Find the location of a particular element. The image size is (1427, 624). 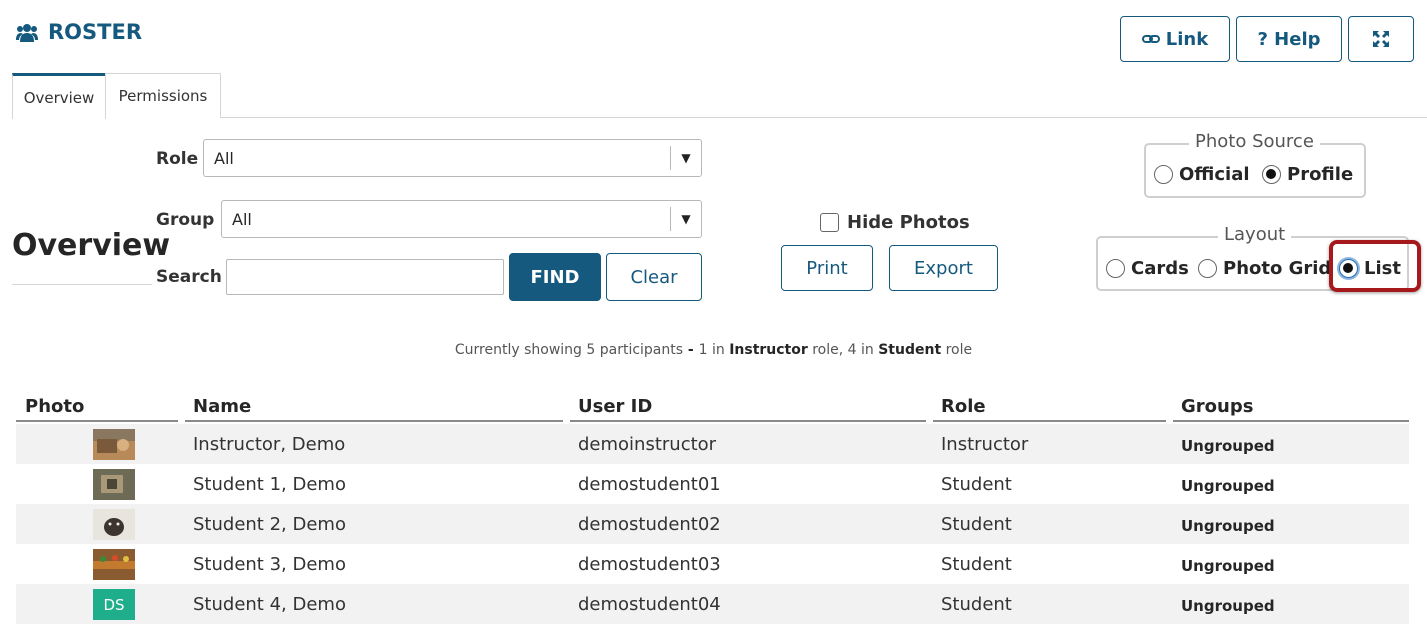

tabs-divider is located at coordinates (719, 117).